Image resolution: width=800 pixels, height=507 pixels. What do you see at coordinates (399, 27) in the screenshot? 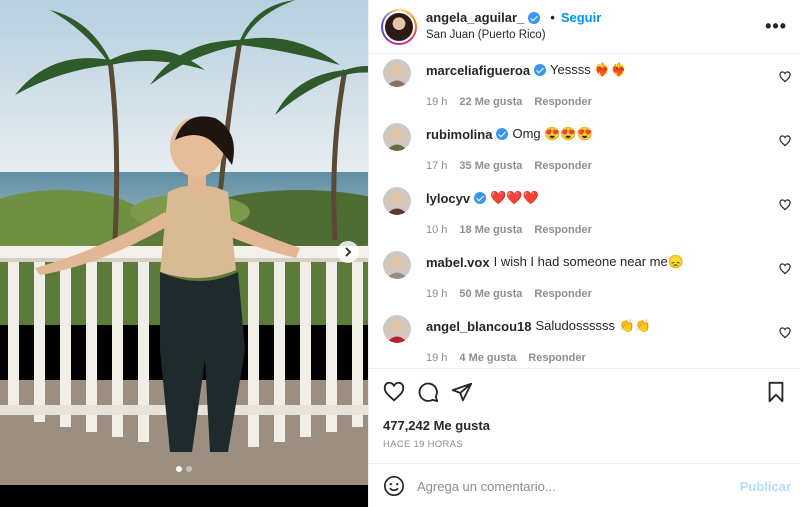
I see `author-avatar` at bounding box center [399, 27].